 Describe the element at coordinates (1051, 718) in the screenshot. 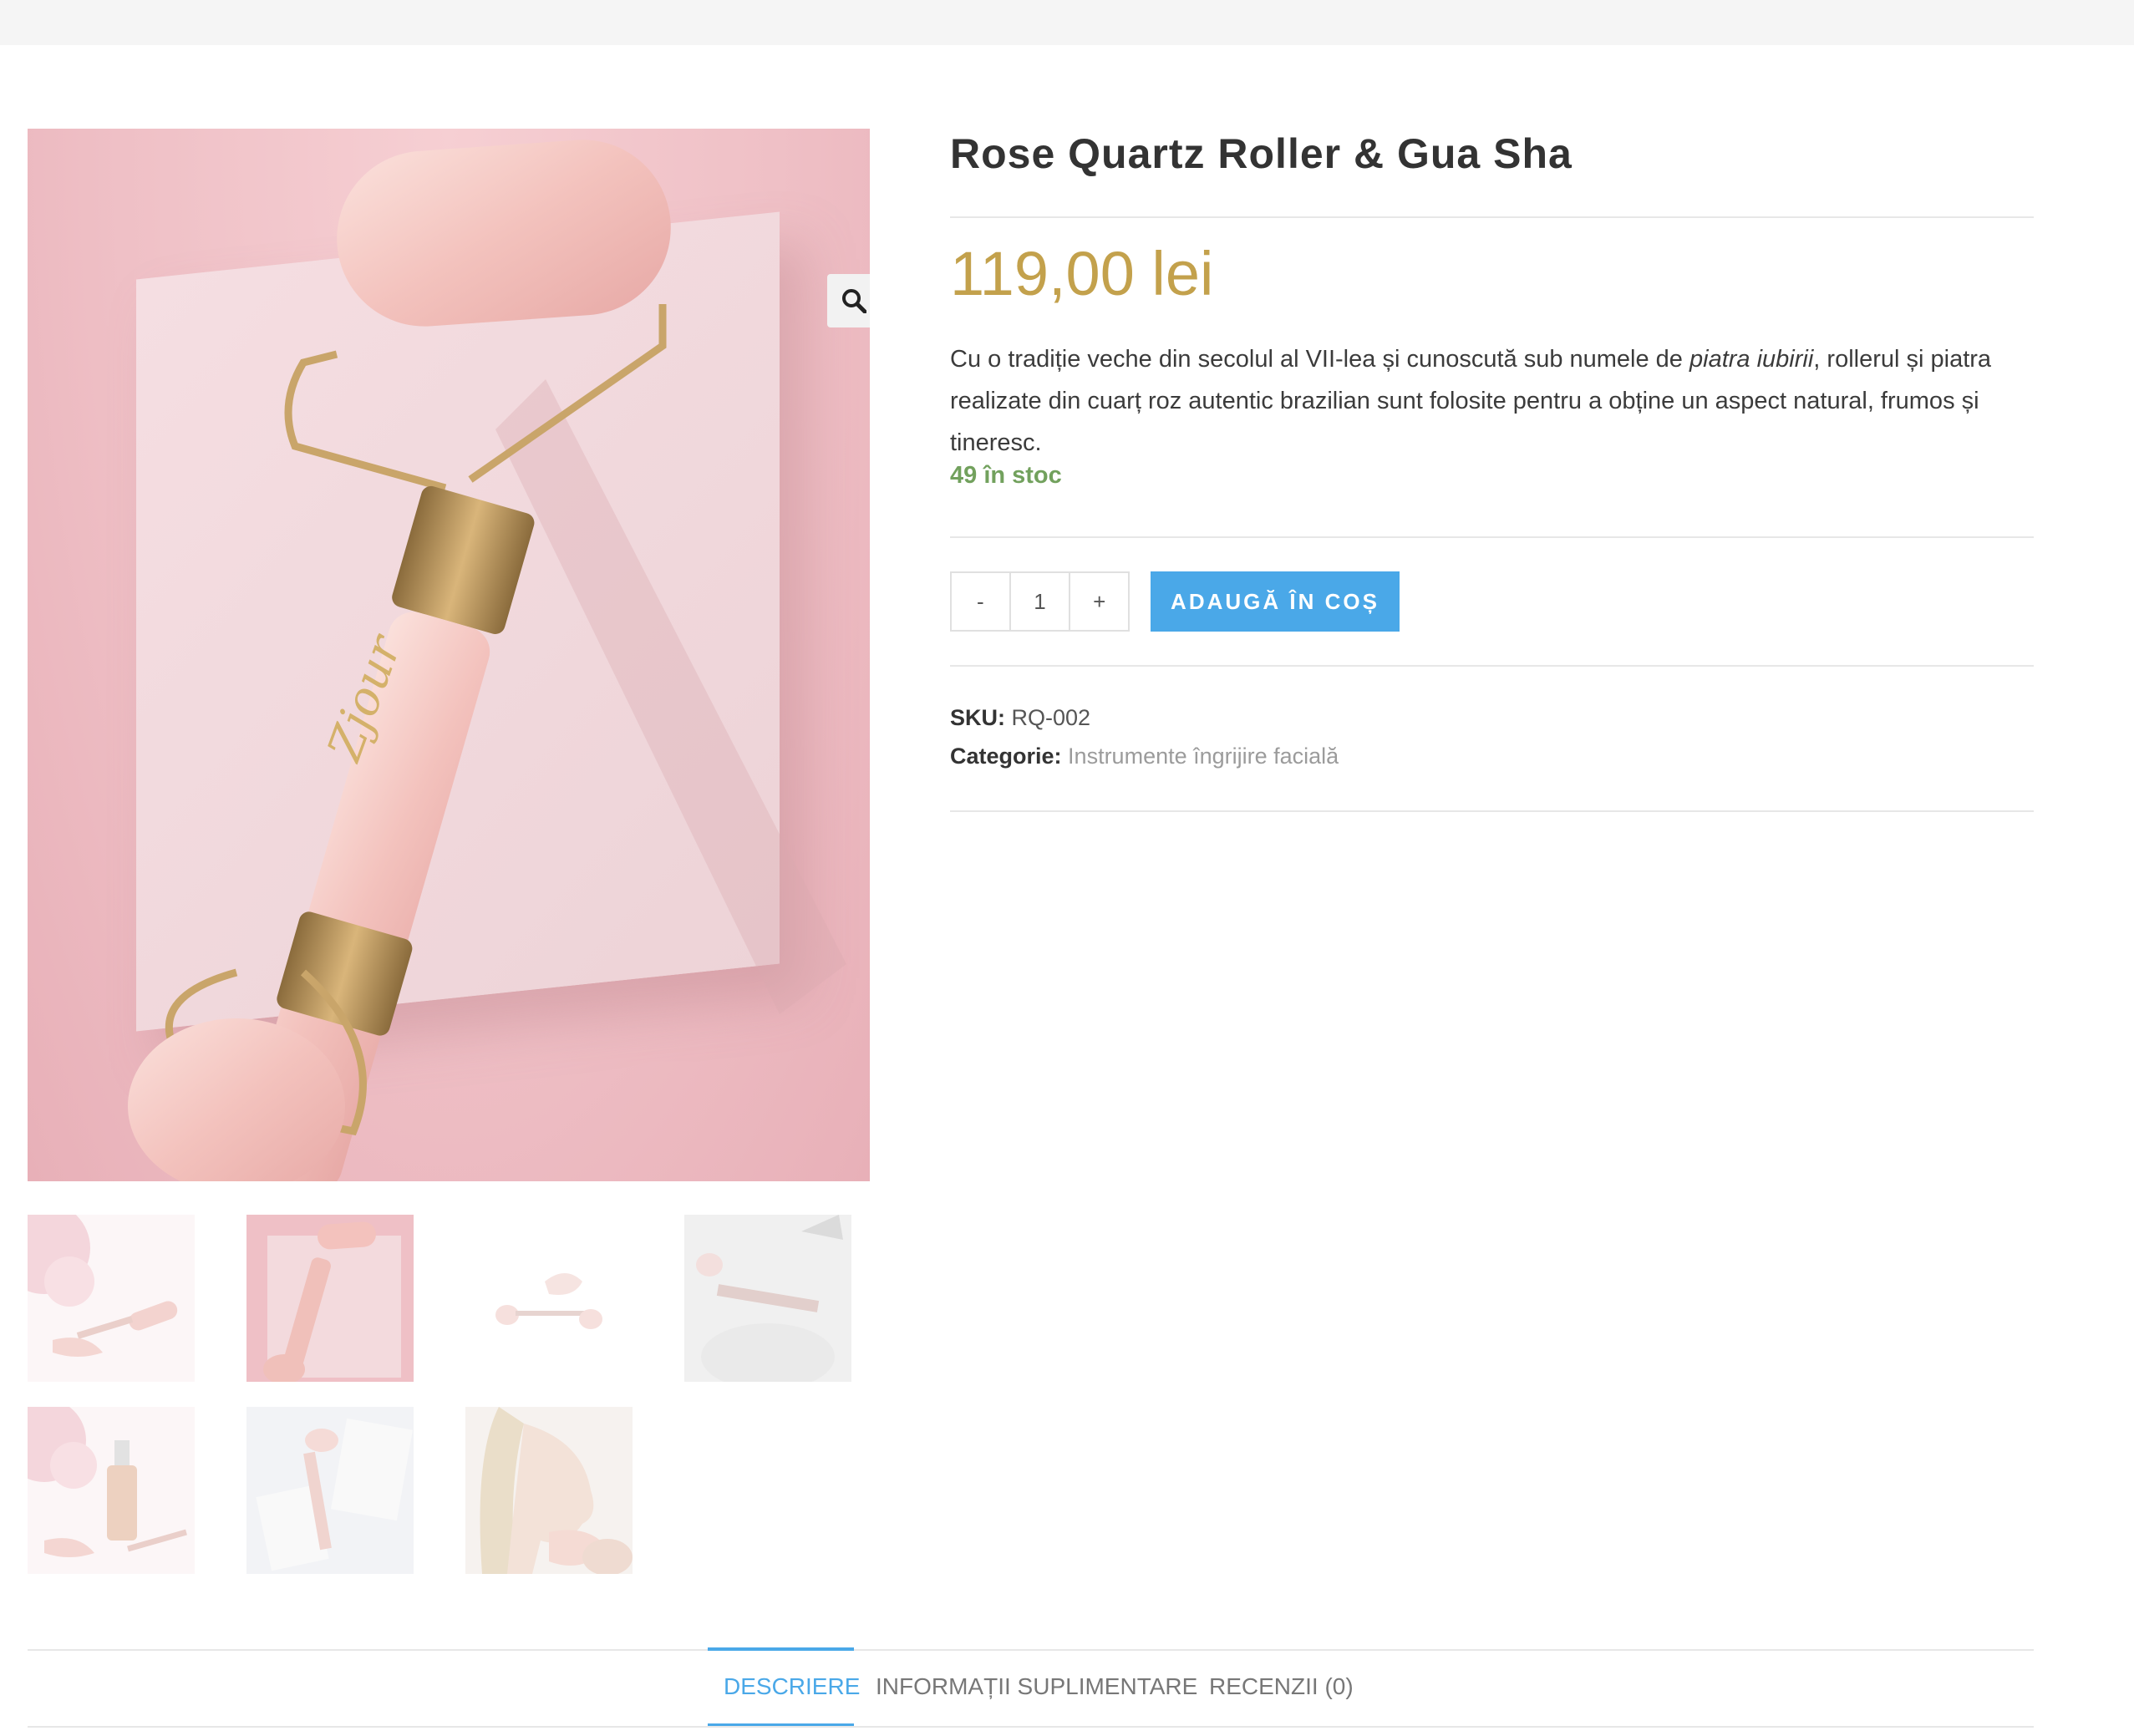

I see `sku-value: RQ-002` at that location.